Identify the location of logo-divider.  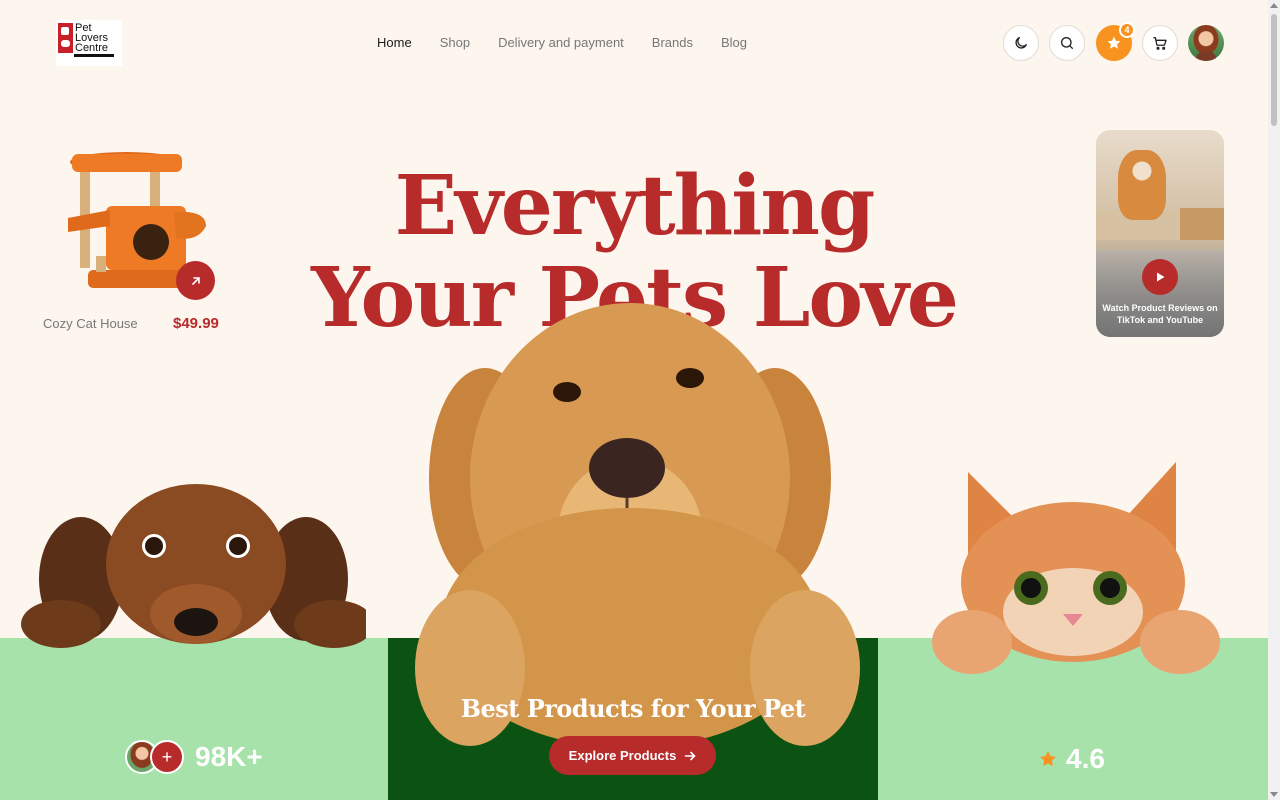
(94, 55).